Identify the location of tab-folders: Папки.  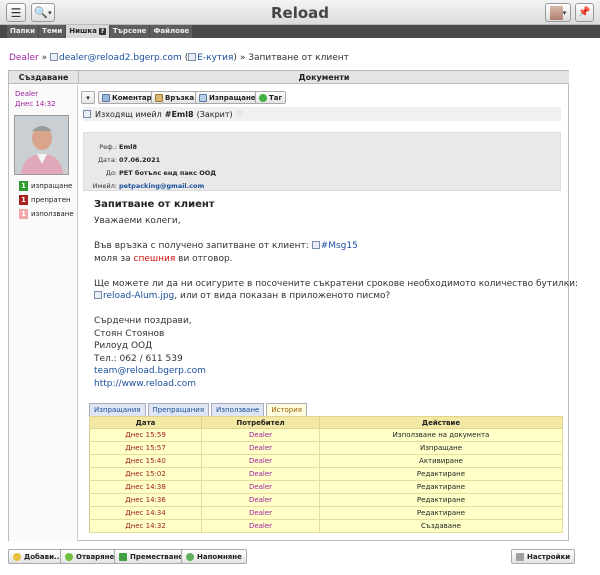
(23, 31).